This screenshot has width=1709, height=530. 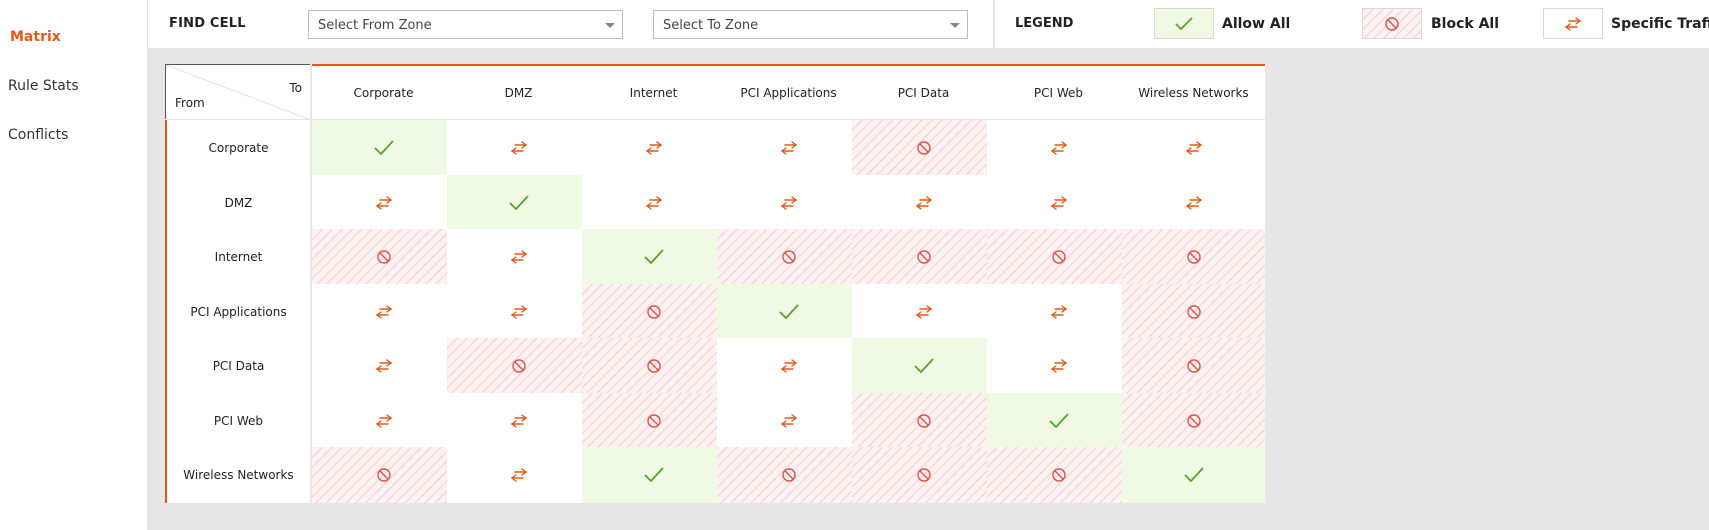 What do you see at coordinates (74, 265) in the screenshot?
I see `sidebar: Matrix Rule Stats Conflicts` at bounding box center [74, 265].